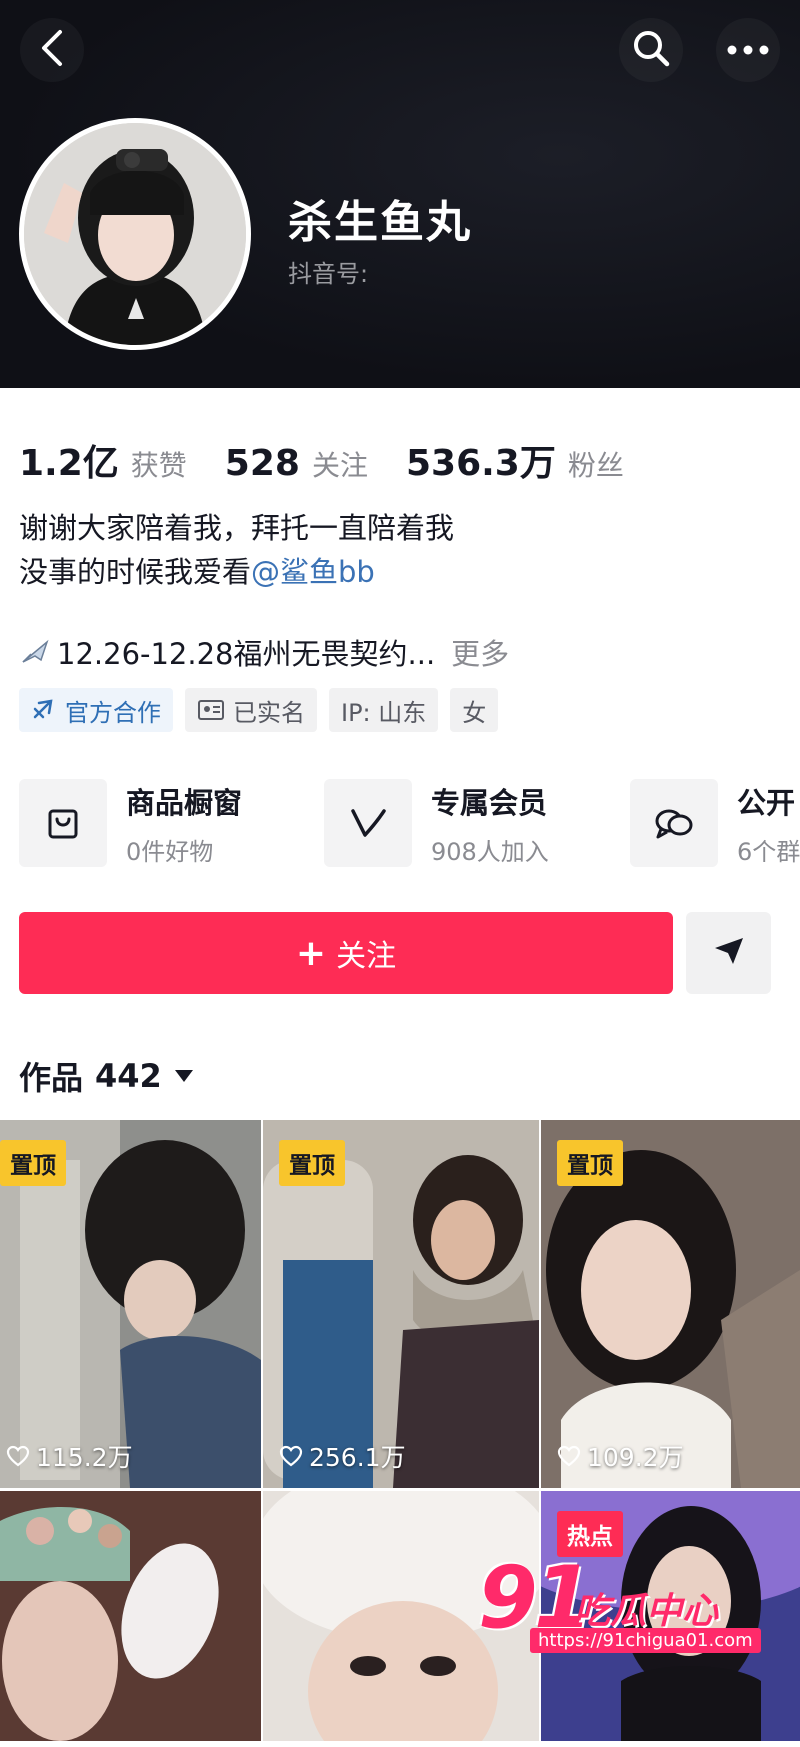  I want to click on more-button, so click(748, 50).